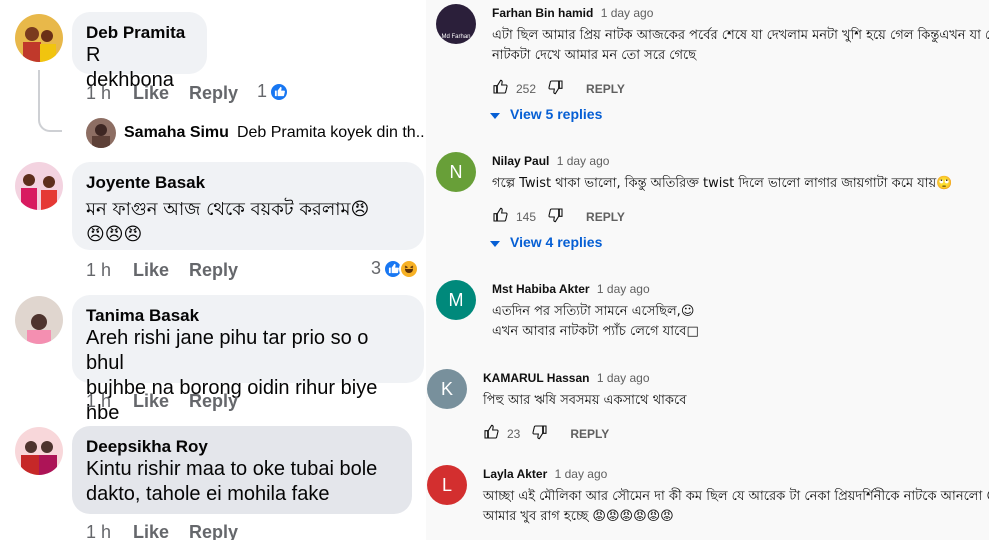 This screenshot has height=540, width=989. I want to click on avatar: N, so click(456, 172).